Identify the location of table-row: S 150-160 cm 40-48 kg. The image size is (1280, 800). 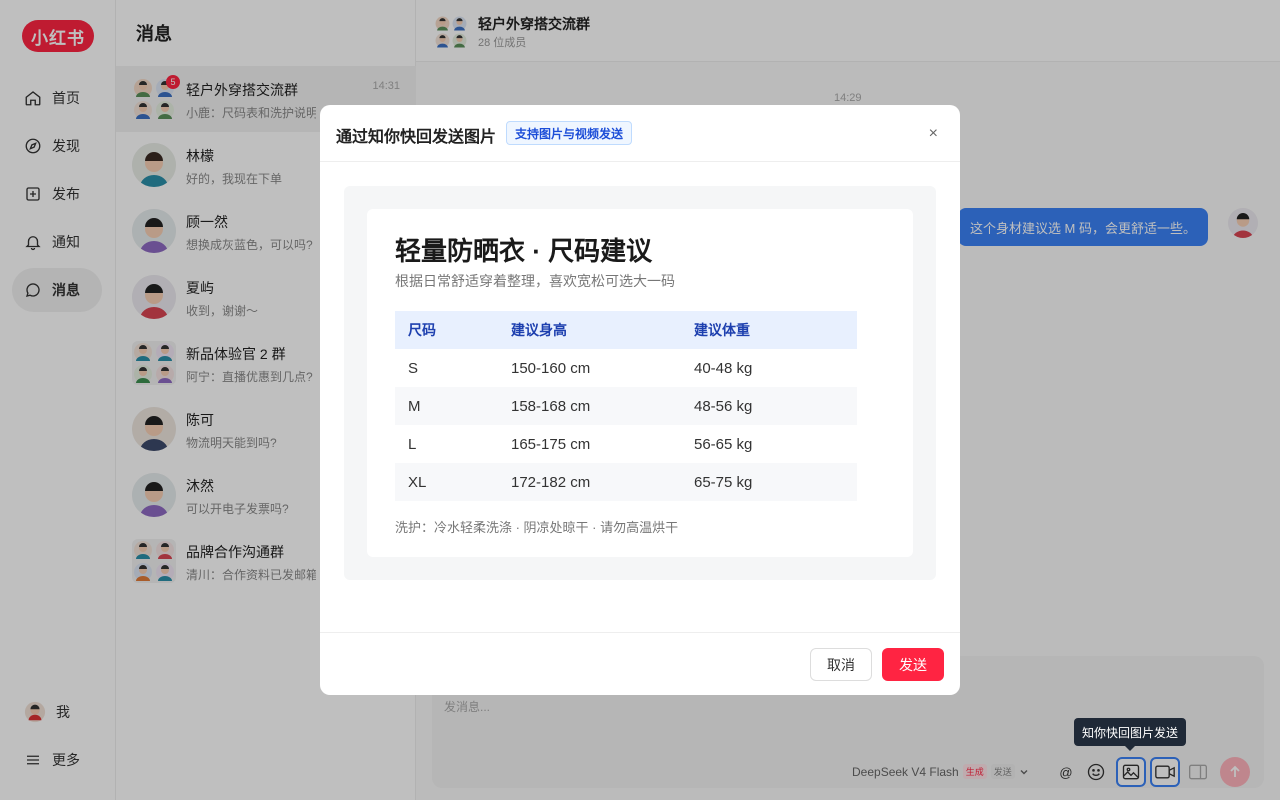
(626, 368).